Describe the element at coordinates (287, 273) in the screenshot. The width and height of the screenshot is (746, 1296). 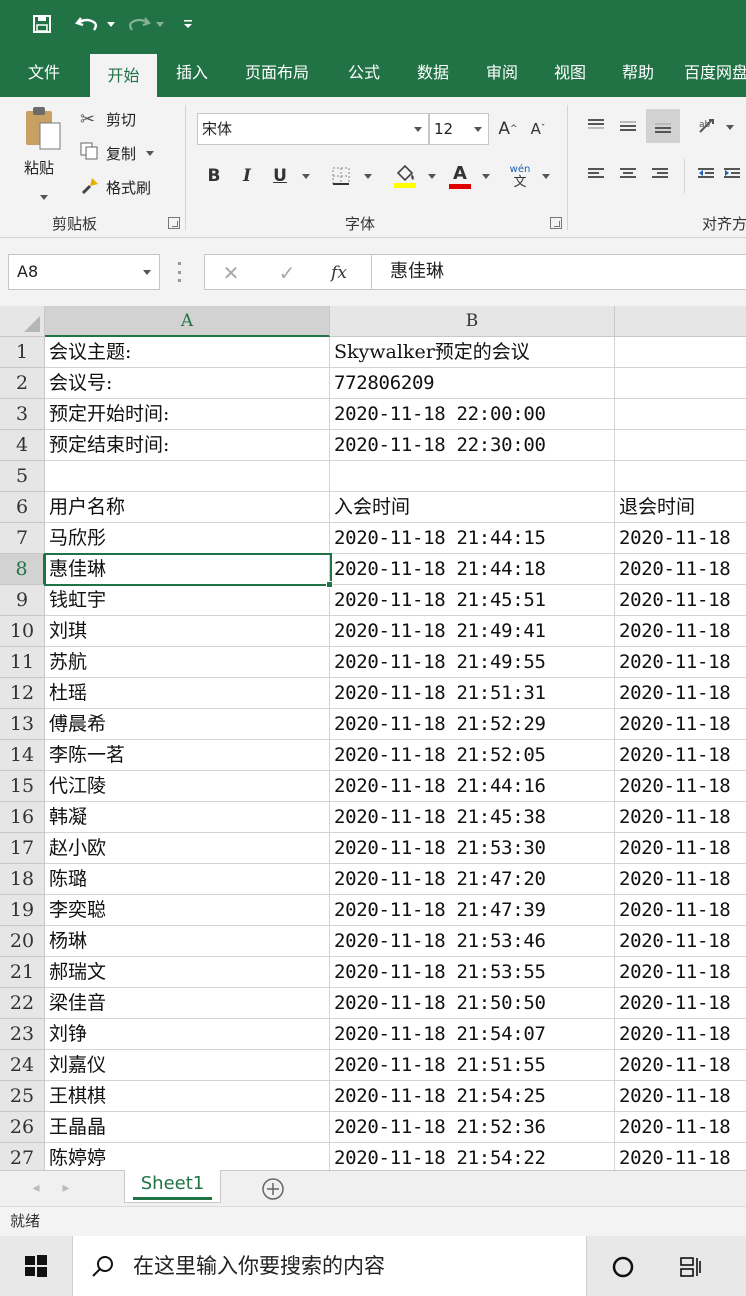
I see `enter-icon: ✓` at that location.